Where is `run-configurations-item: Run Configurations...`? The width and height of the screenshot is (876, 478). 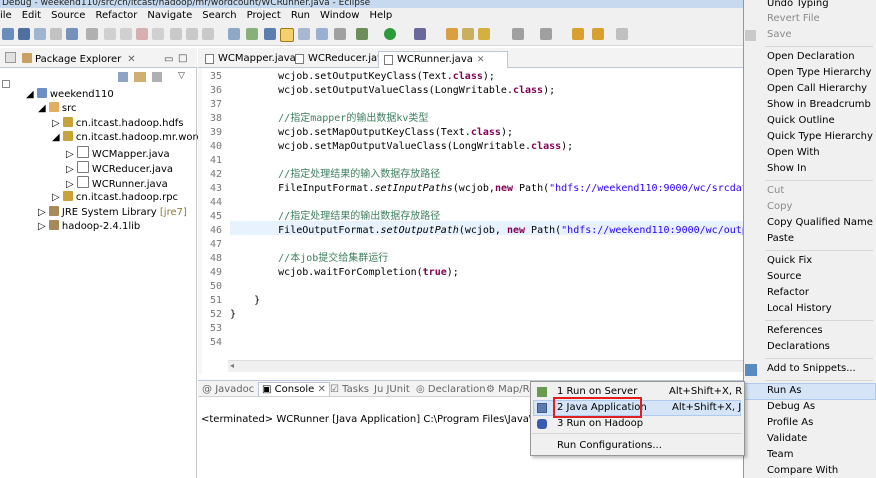
run-configurations-item: Run Configurations... is located at coordinates (609, 446).